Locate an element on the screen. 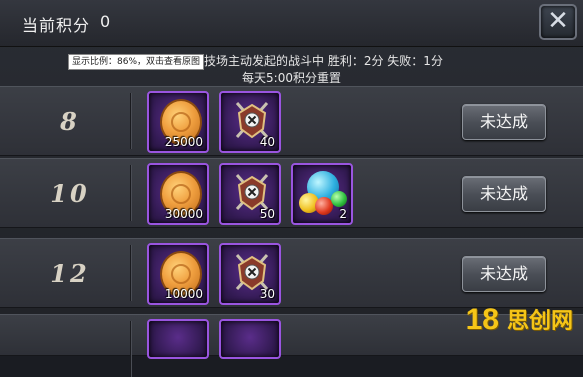 This screenshot has width=583, height=377. item-quantity: 30 is located at coordinates (267, 294).